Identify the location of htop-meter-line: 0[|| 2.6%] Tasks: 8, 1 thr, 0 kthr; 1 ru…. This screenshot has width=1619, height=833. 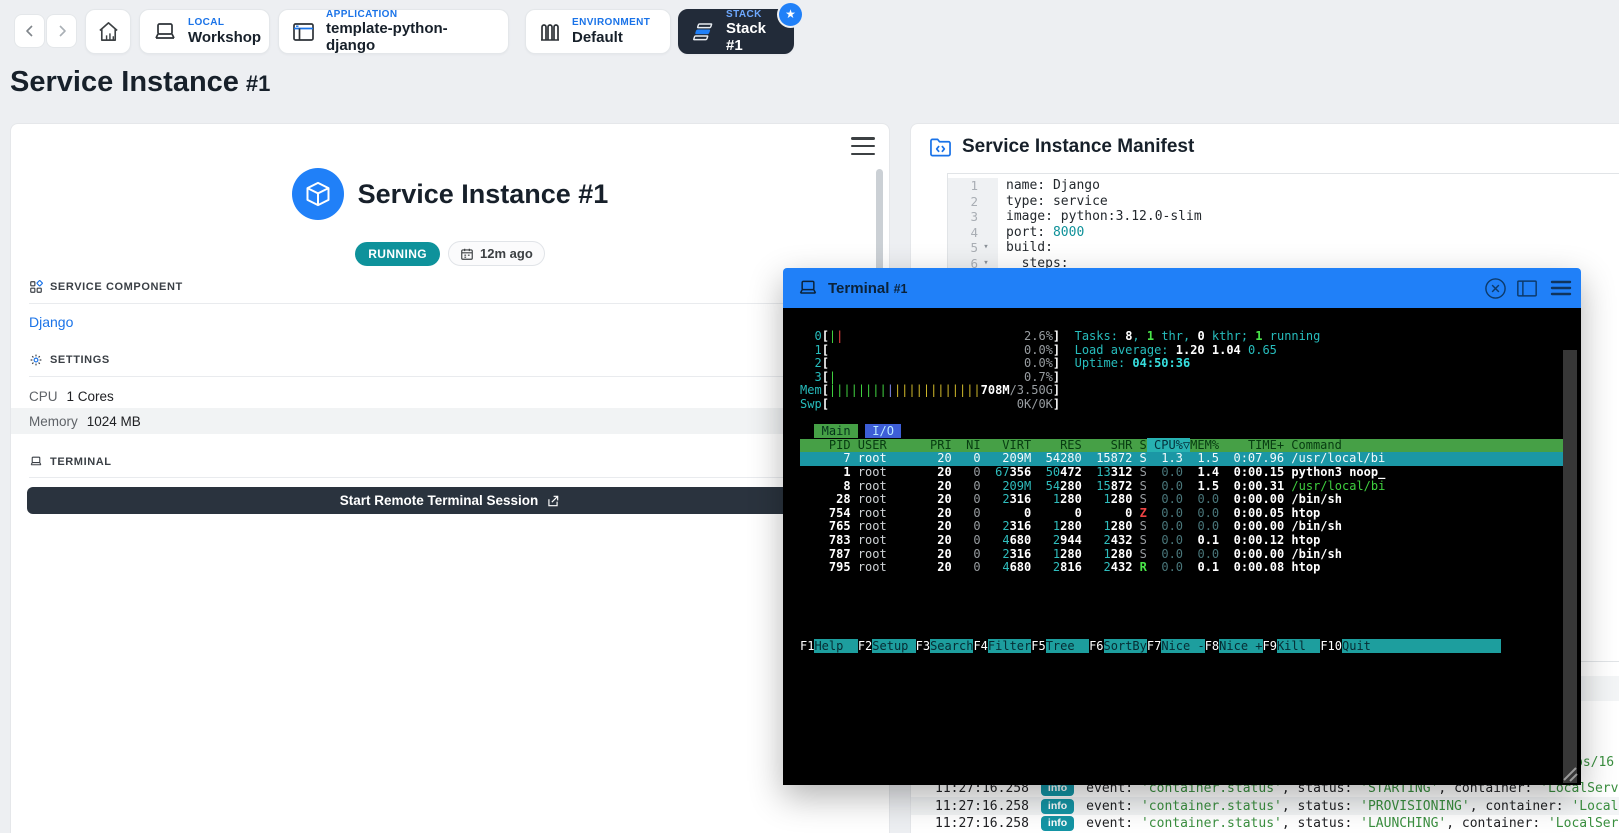
(1181, 336).